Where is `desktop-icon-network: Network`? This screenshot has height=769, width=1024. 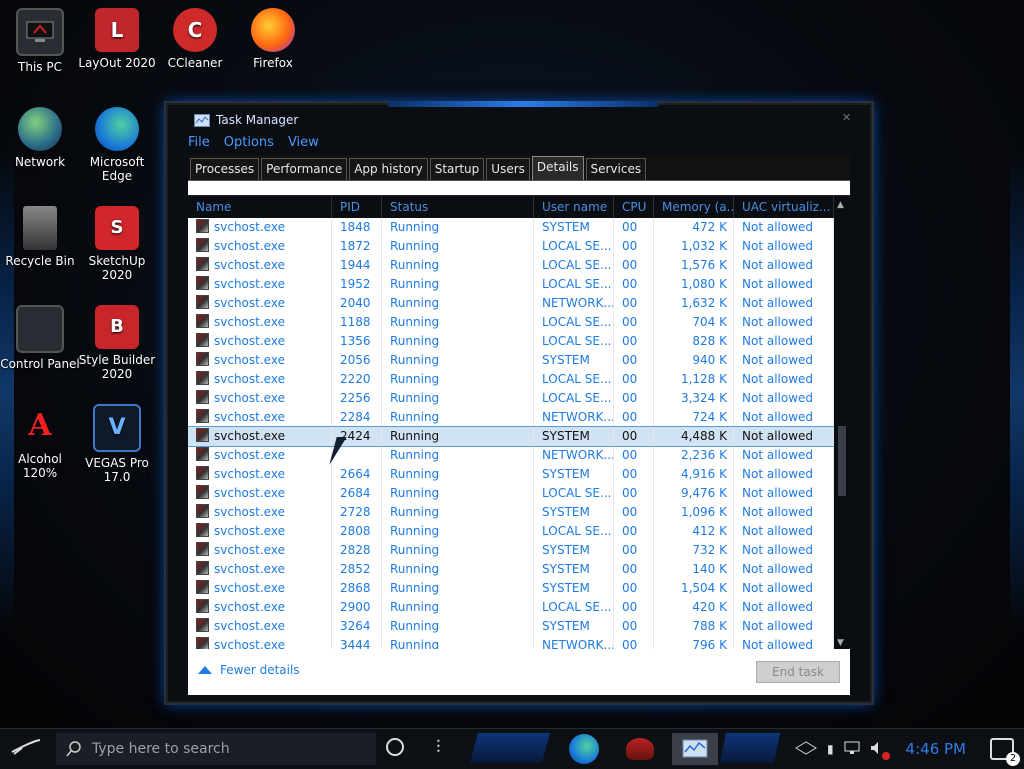 desktop-icon-network: Network is located at coordinates (40, 138).